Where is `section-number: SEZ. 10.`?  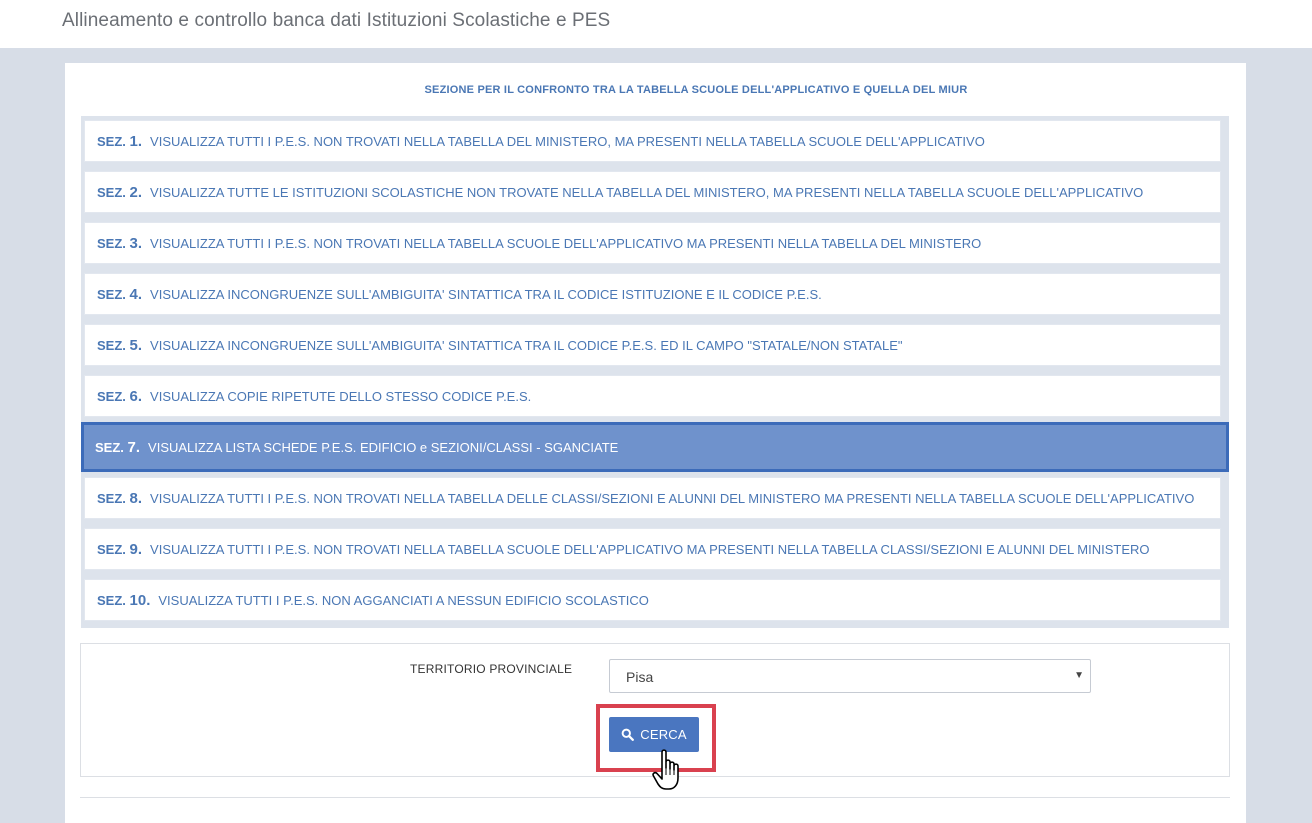
section-number: SEZ. 10. is located at coordinates (124, 600).